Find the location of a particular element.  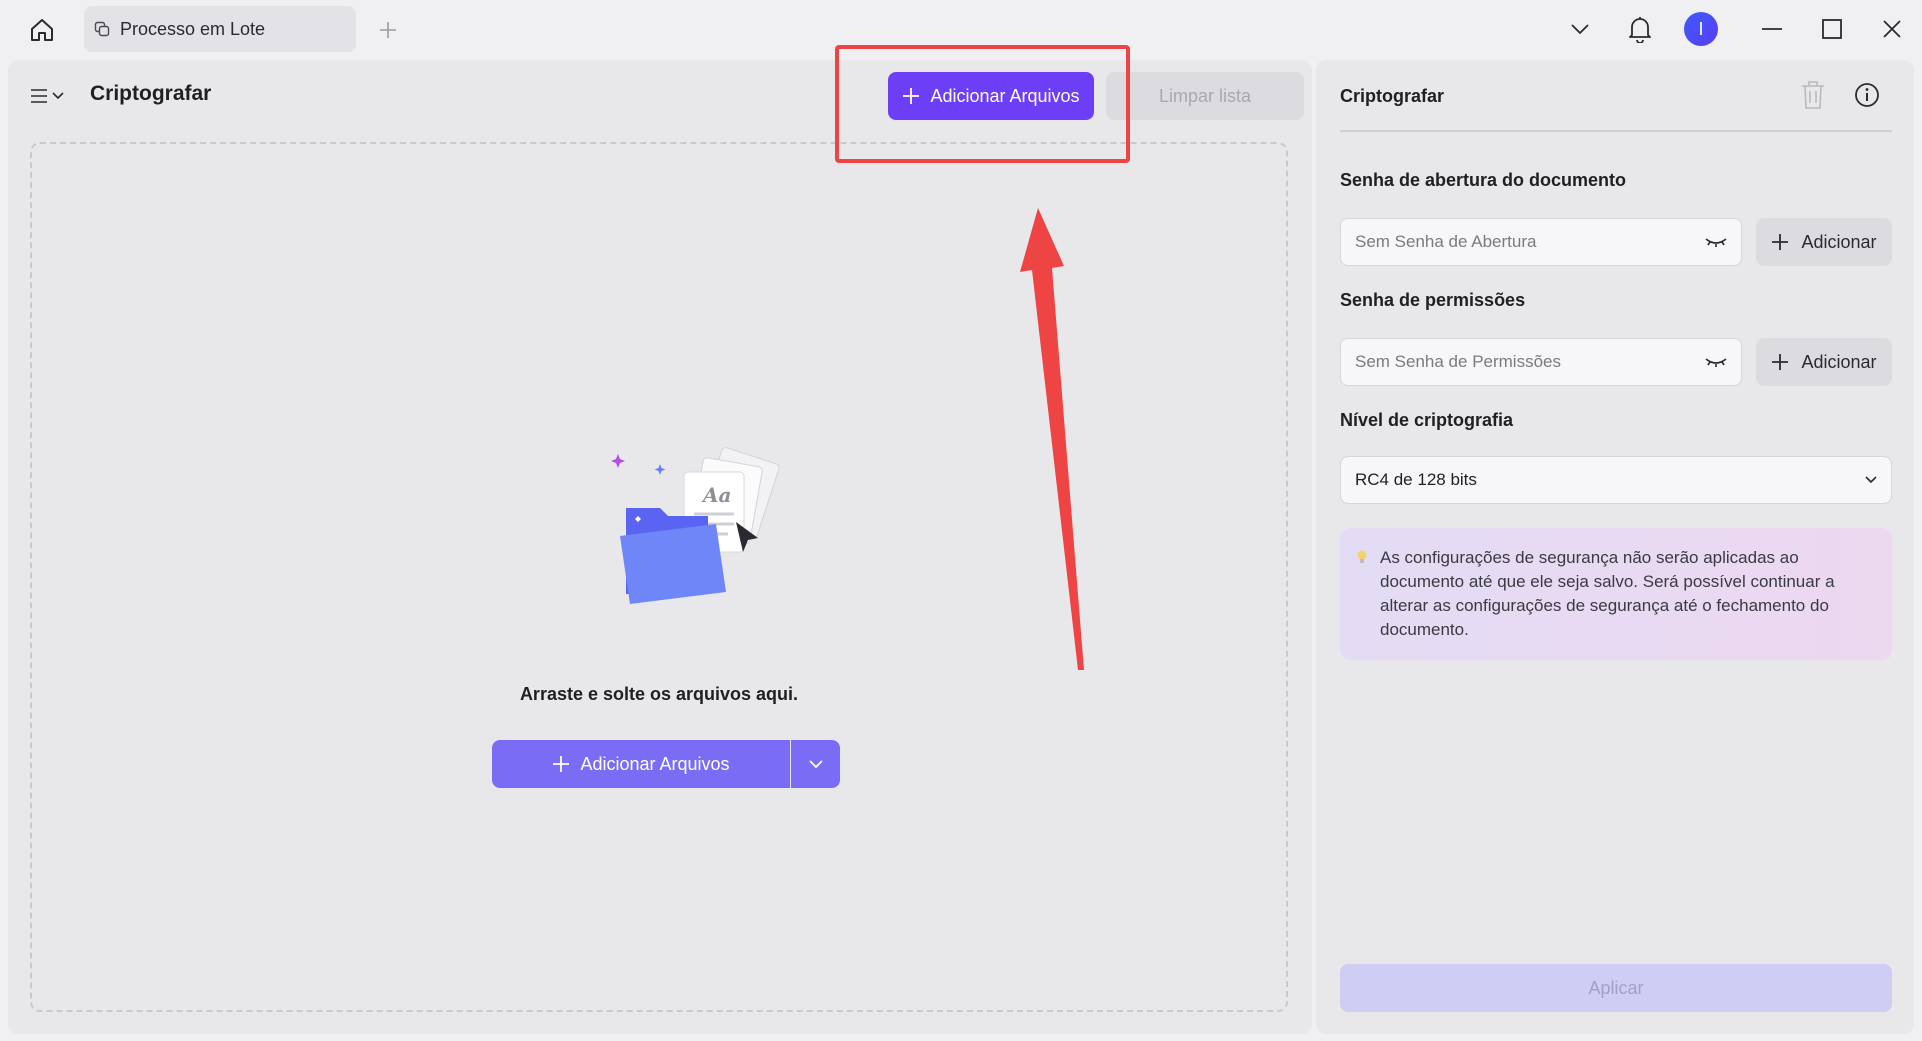

minimize-button is located at coordinates (1772, 29).